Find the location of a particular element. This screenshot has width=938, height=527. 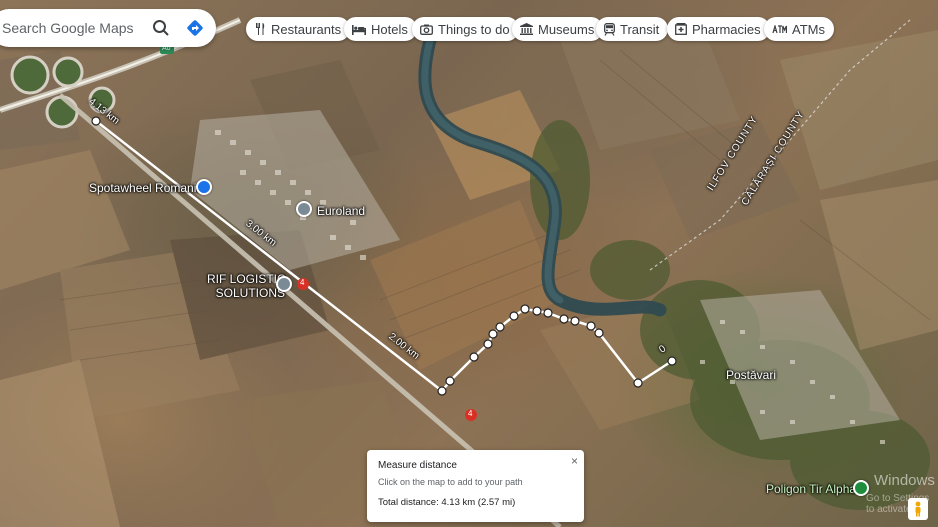

place-label-line: RIF LOGISTIC is located at coordinates (246, 279).